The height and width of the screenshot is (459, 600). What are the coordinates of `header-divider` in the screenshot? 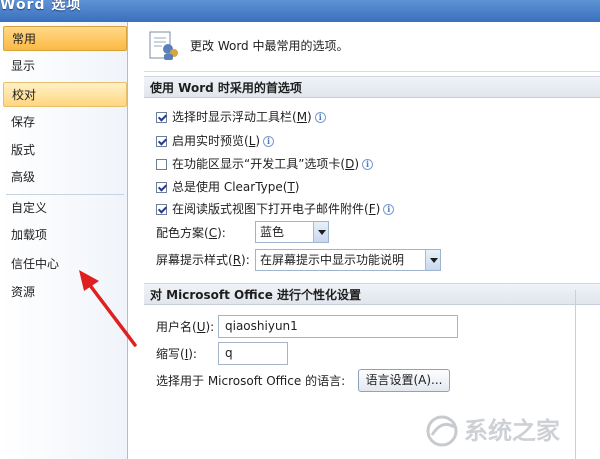 It's located at (372, 71).